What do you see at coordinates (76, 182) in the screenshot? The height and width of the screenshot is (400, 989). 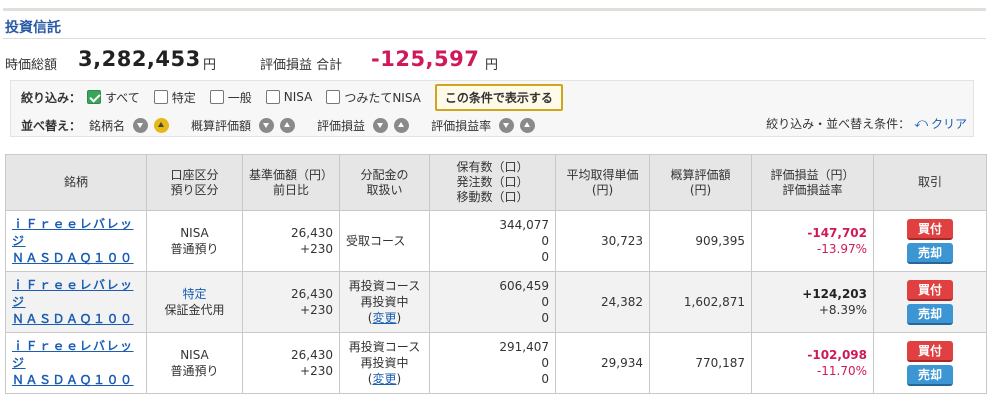 I see `header-name: 銘柄` at bounding box center [76, 182].